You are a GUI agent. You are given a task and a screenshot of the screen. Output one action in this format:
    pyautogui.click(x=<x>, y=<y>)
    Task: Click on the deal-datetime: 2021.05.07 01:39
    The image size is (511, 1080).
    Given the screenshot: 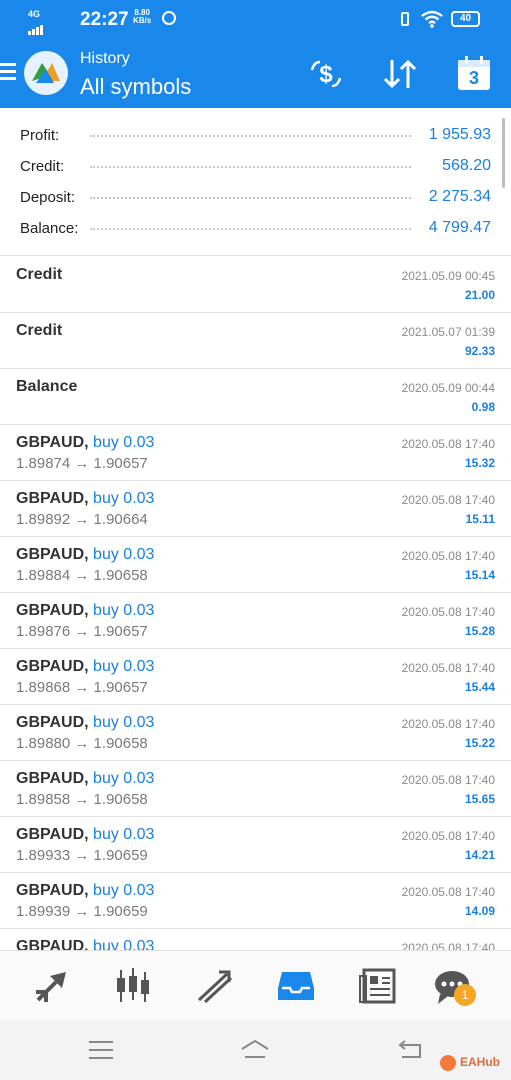 What is the action you would take?
    pyautogui.click(x=448, y=332)
    